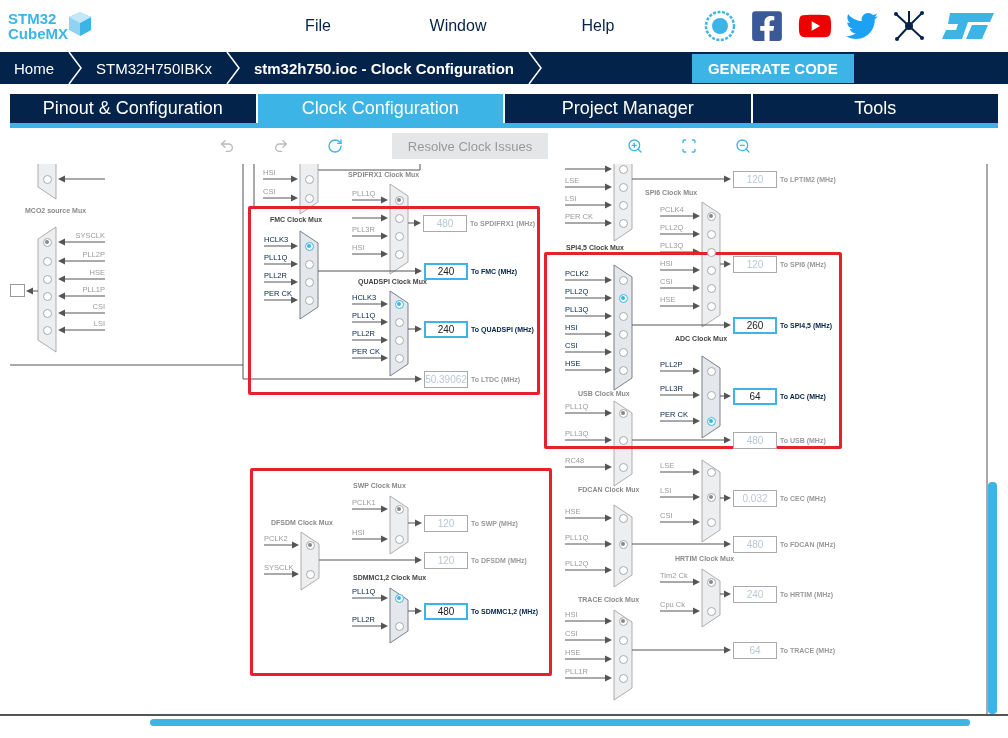  What do you see at coordinates (628, 108) in the screenshot?
I see `tab: Project Manager` at bounding box center [628, 108].